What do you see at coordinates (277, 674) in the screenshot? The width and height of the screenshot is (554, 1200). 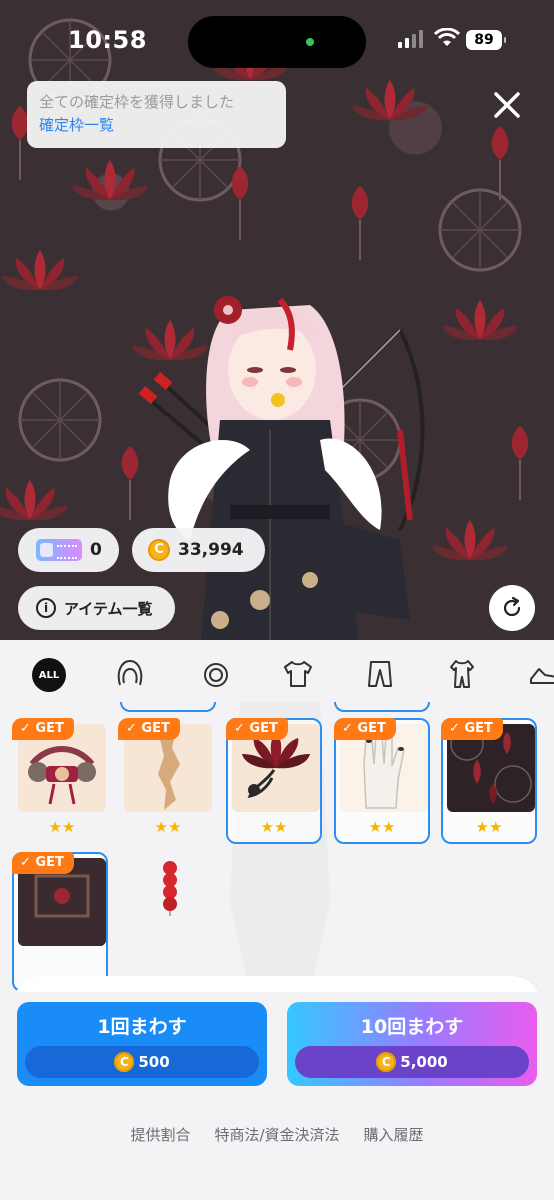 I see `category-tabs: ALL` at bounding box center [277, 674].